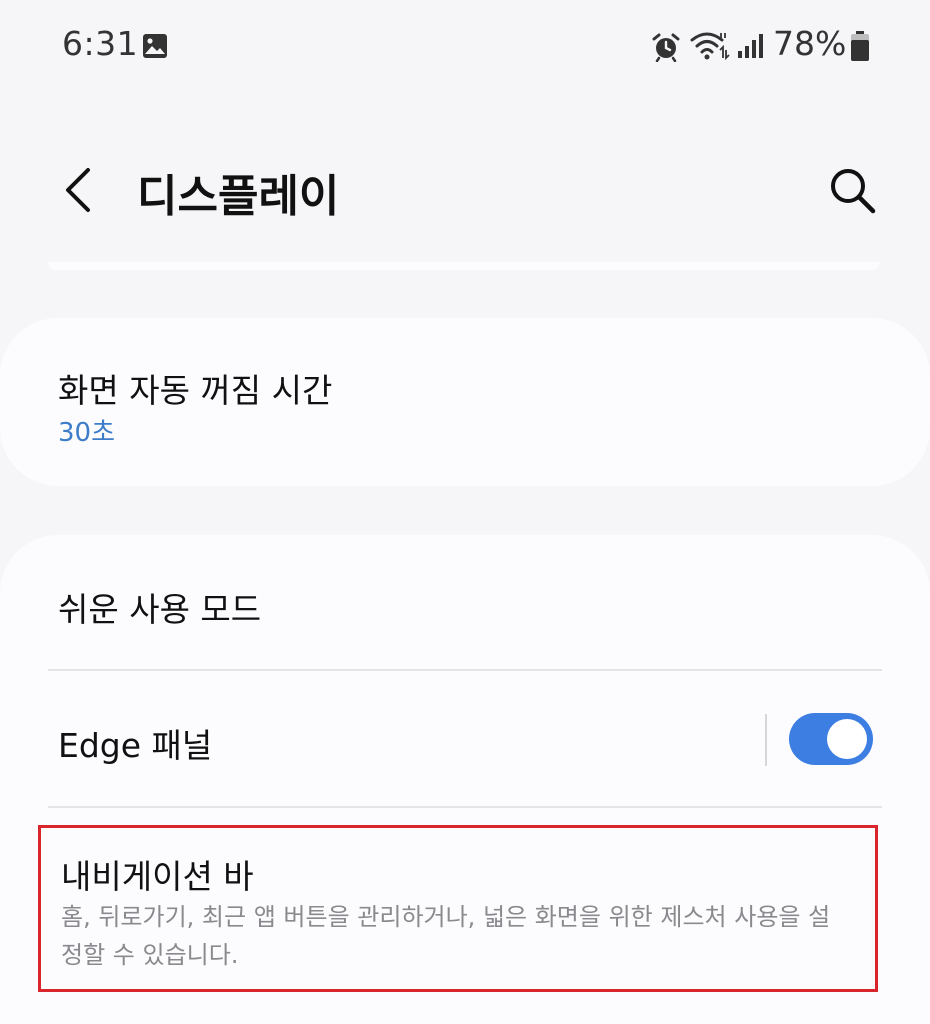 Image resolution: width=930 pixels, height=1024 pixels. What do you see at coordinates (750, 46) in the screenshot?
I see `signal-icon` at bounding box center [750, 46].